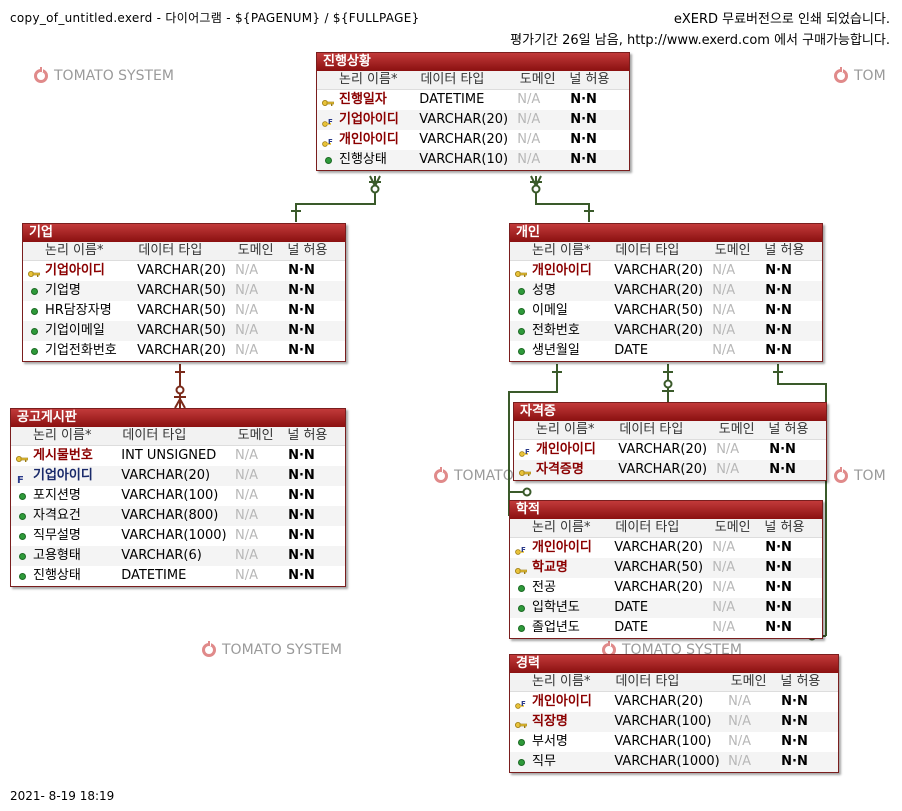  I want to click on attribute-row: 기업명 VARCHAR(50) N/A N·N, so click(184, 291).